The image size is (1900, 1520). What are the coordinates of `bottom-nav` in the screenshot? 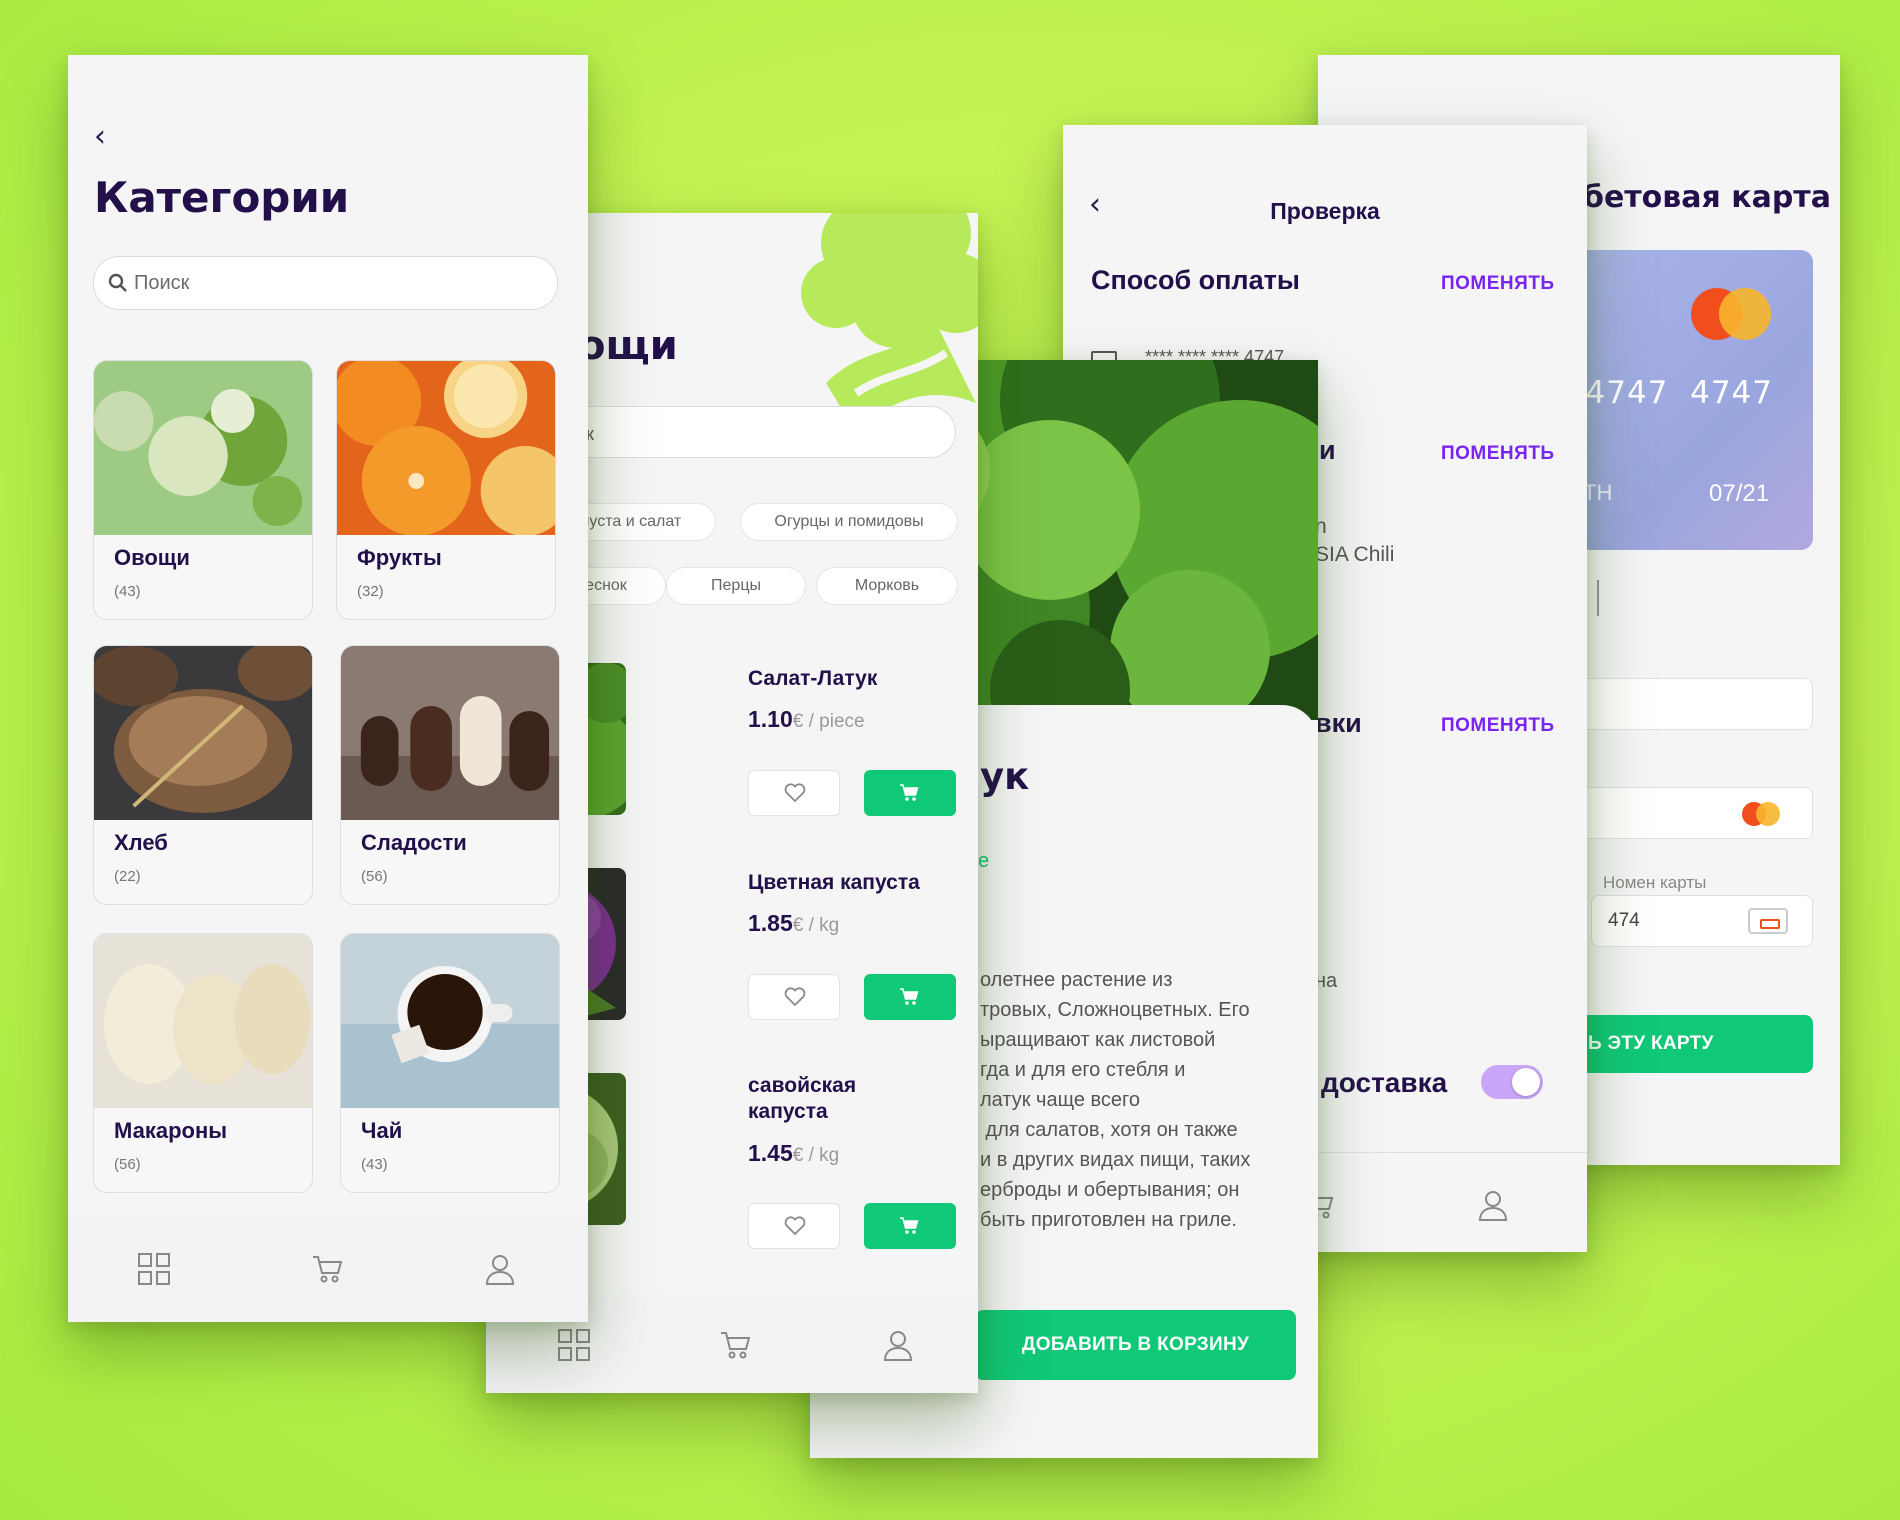 It's located at (328, 1269).